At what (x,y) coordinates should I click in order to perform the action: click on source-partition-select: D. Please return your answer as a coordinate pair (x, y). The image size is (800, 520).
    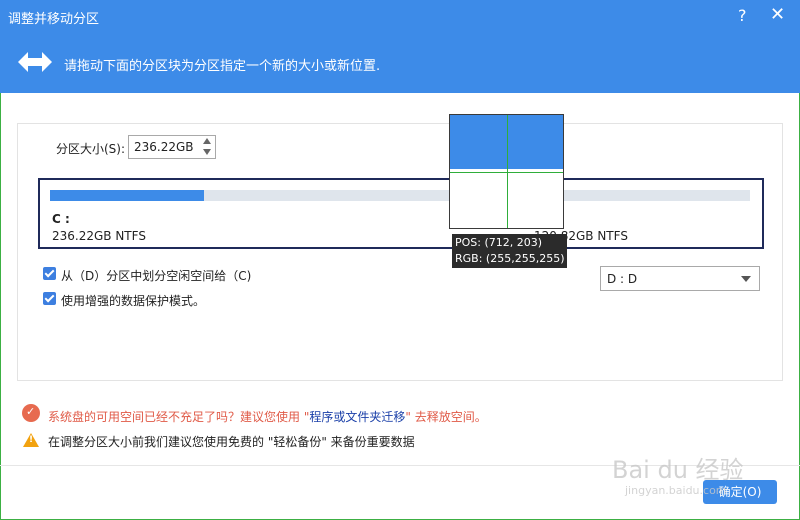
    Looking at the image, I should click on (680, 278).